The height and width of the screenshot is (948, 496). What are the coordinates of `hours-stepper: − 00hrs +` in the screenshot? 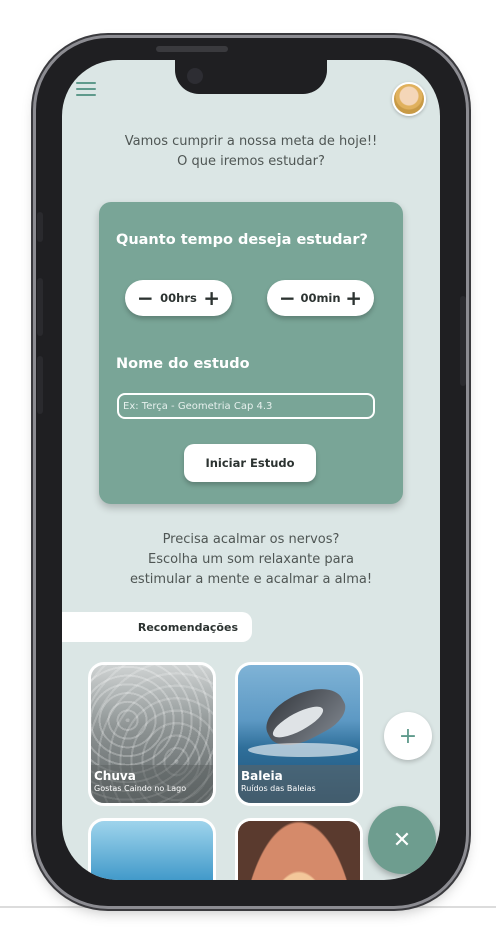 It's located at (178, 298).